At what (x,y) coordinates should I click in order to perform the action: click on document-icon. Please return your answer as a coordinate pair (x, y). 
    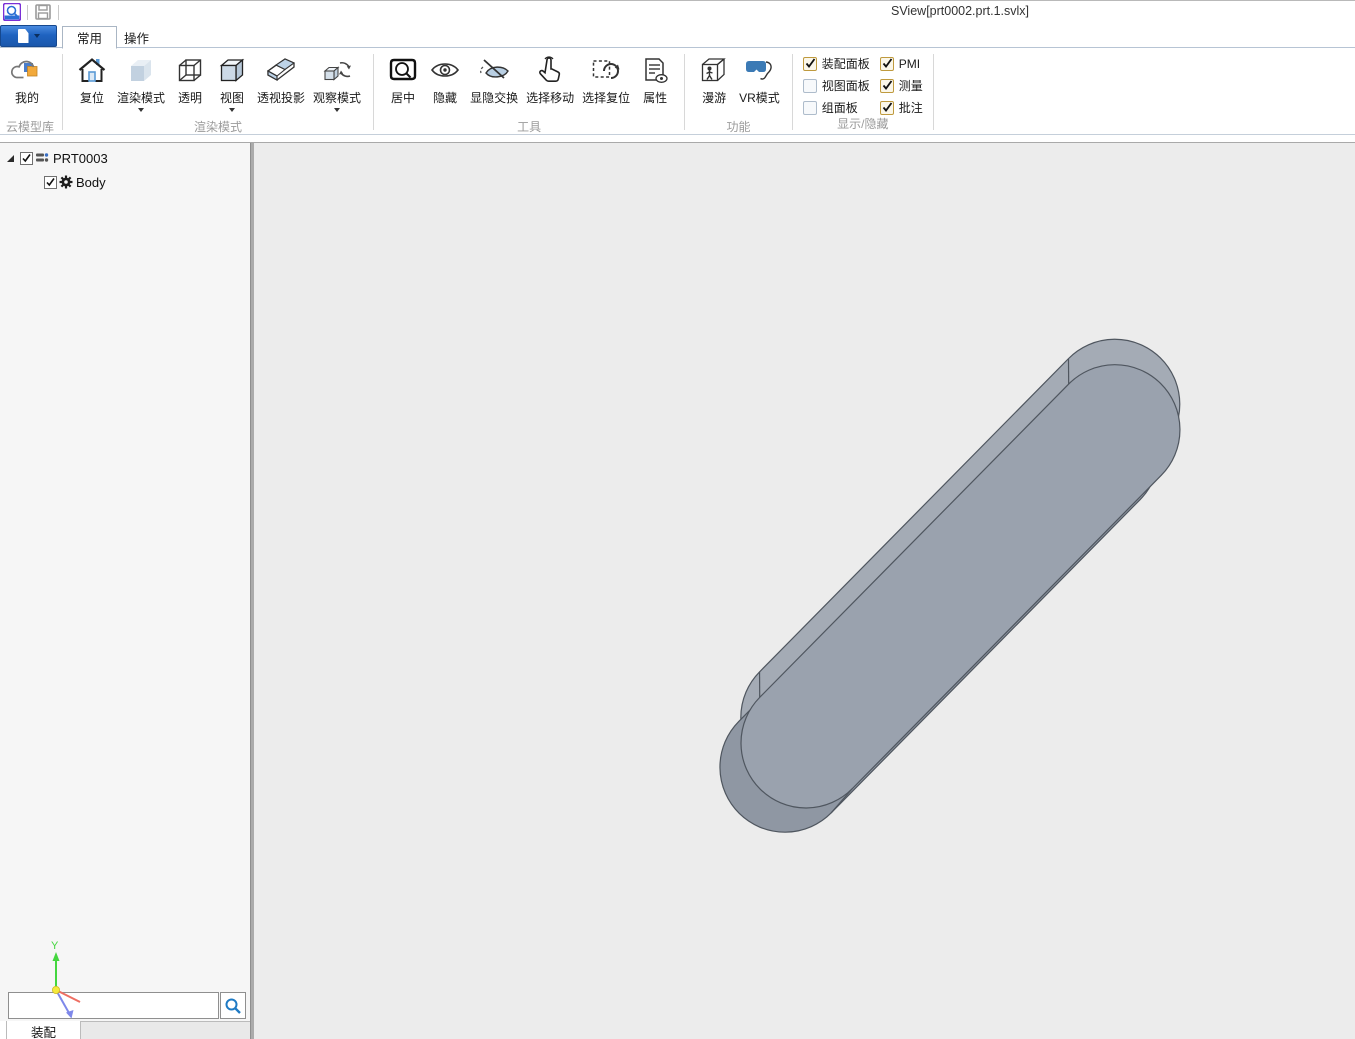
    Looking at the image, I should click on (23, 36).